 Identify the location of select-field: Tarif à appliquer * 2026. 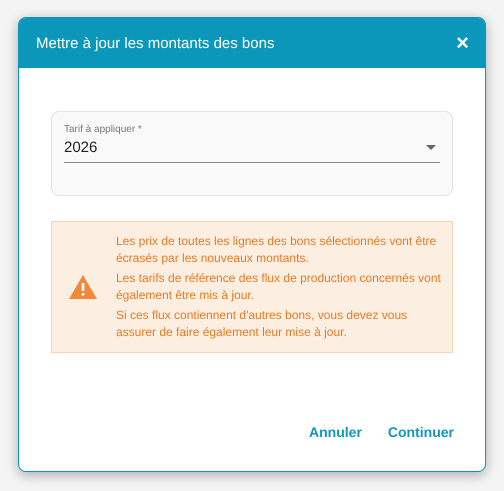
(252, 153).